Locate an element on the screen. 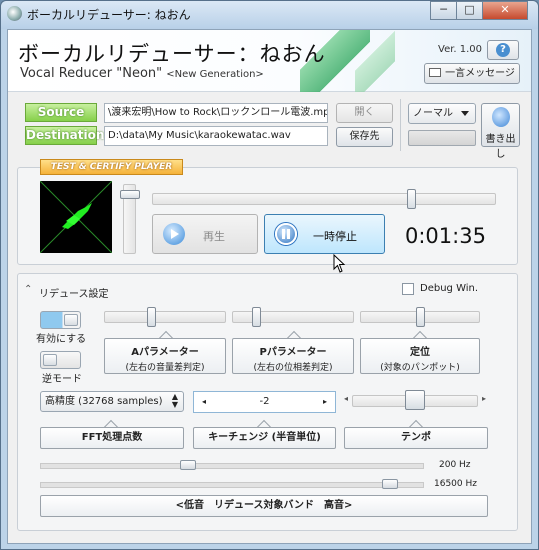  key-change-label-button: キーチェンジ (半音単位) is located at coordinates (264, 438).